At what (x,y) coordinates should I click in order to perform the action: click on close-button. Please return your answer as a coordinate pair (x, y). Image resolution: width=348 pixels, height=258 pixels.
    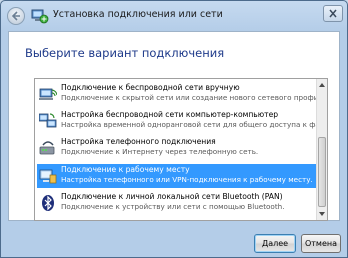
    Looking at the image, I should click on (333, 13).